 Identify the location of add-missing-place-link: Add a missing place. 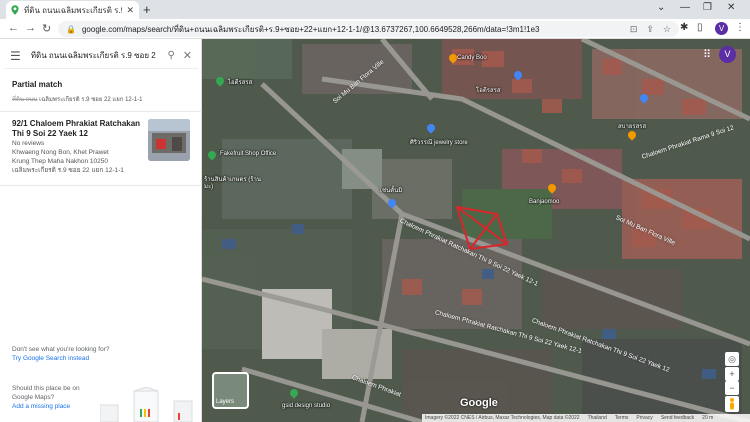
(46, 406).